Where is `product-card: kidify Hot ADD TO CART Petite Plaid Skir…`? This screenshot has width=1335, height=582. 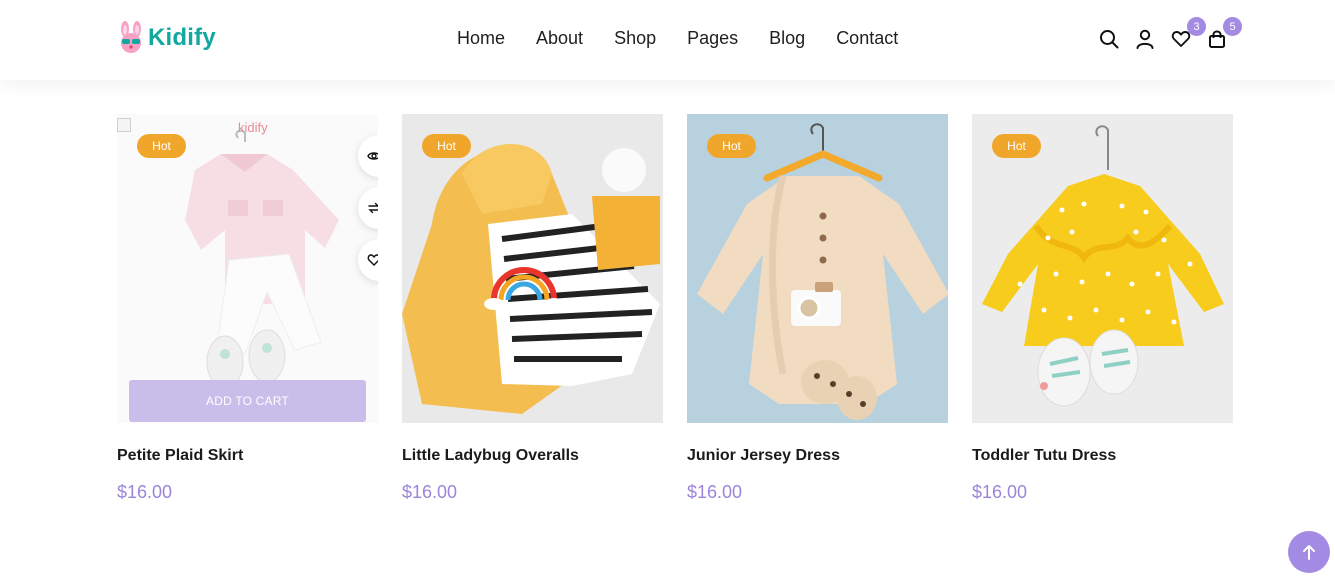
product-card: kidify Hot ADD TO CART Petite Plaid Skir… is located at coordinates (247, 309).